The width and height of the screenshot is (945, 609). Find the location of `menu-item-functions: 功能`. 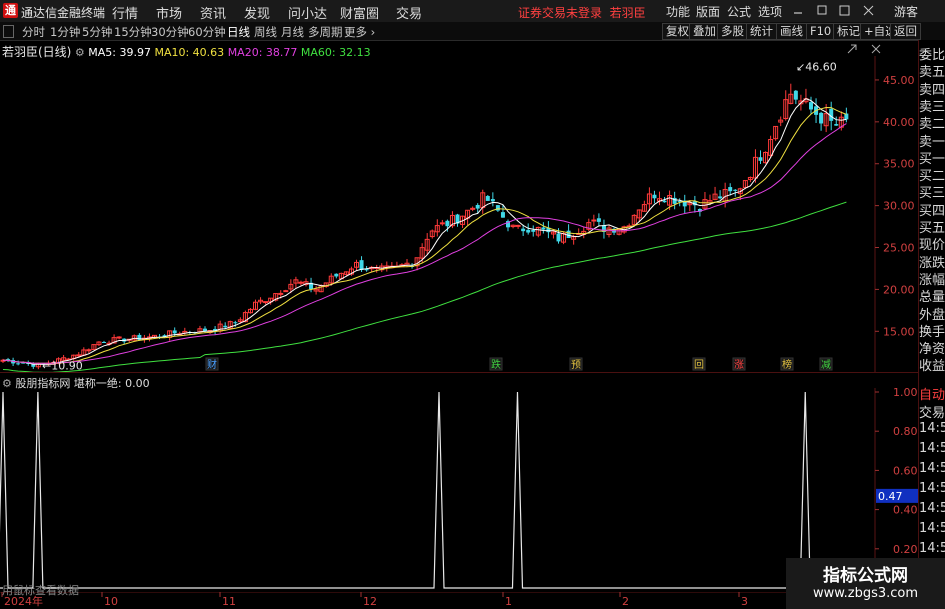

menu-item-functions: 功能 is located at coordinates (678, 11).